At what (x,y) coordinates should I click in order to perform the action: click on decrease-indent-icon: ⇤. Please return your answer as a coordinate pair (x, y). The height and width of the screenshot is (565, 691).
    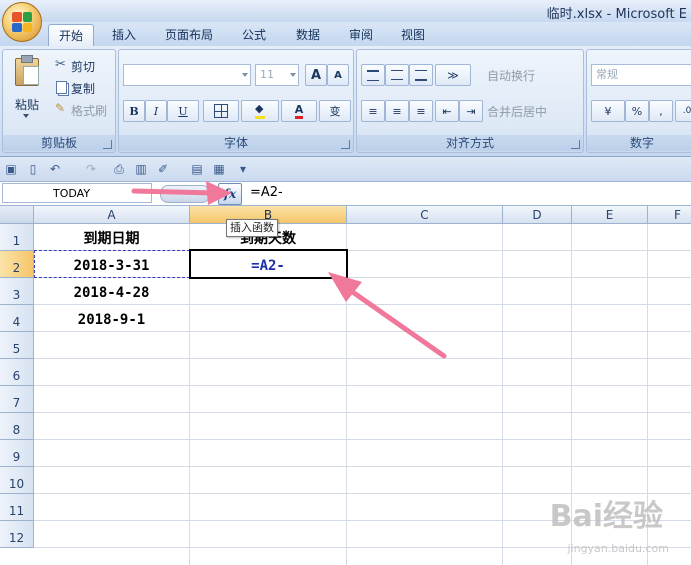
    Looking at the image, I should click on (447, 111).